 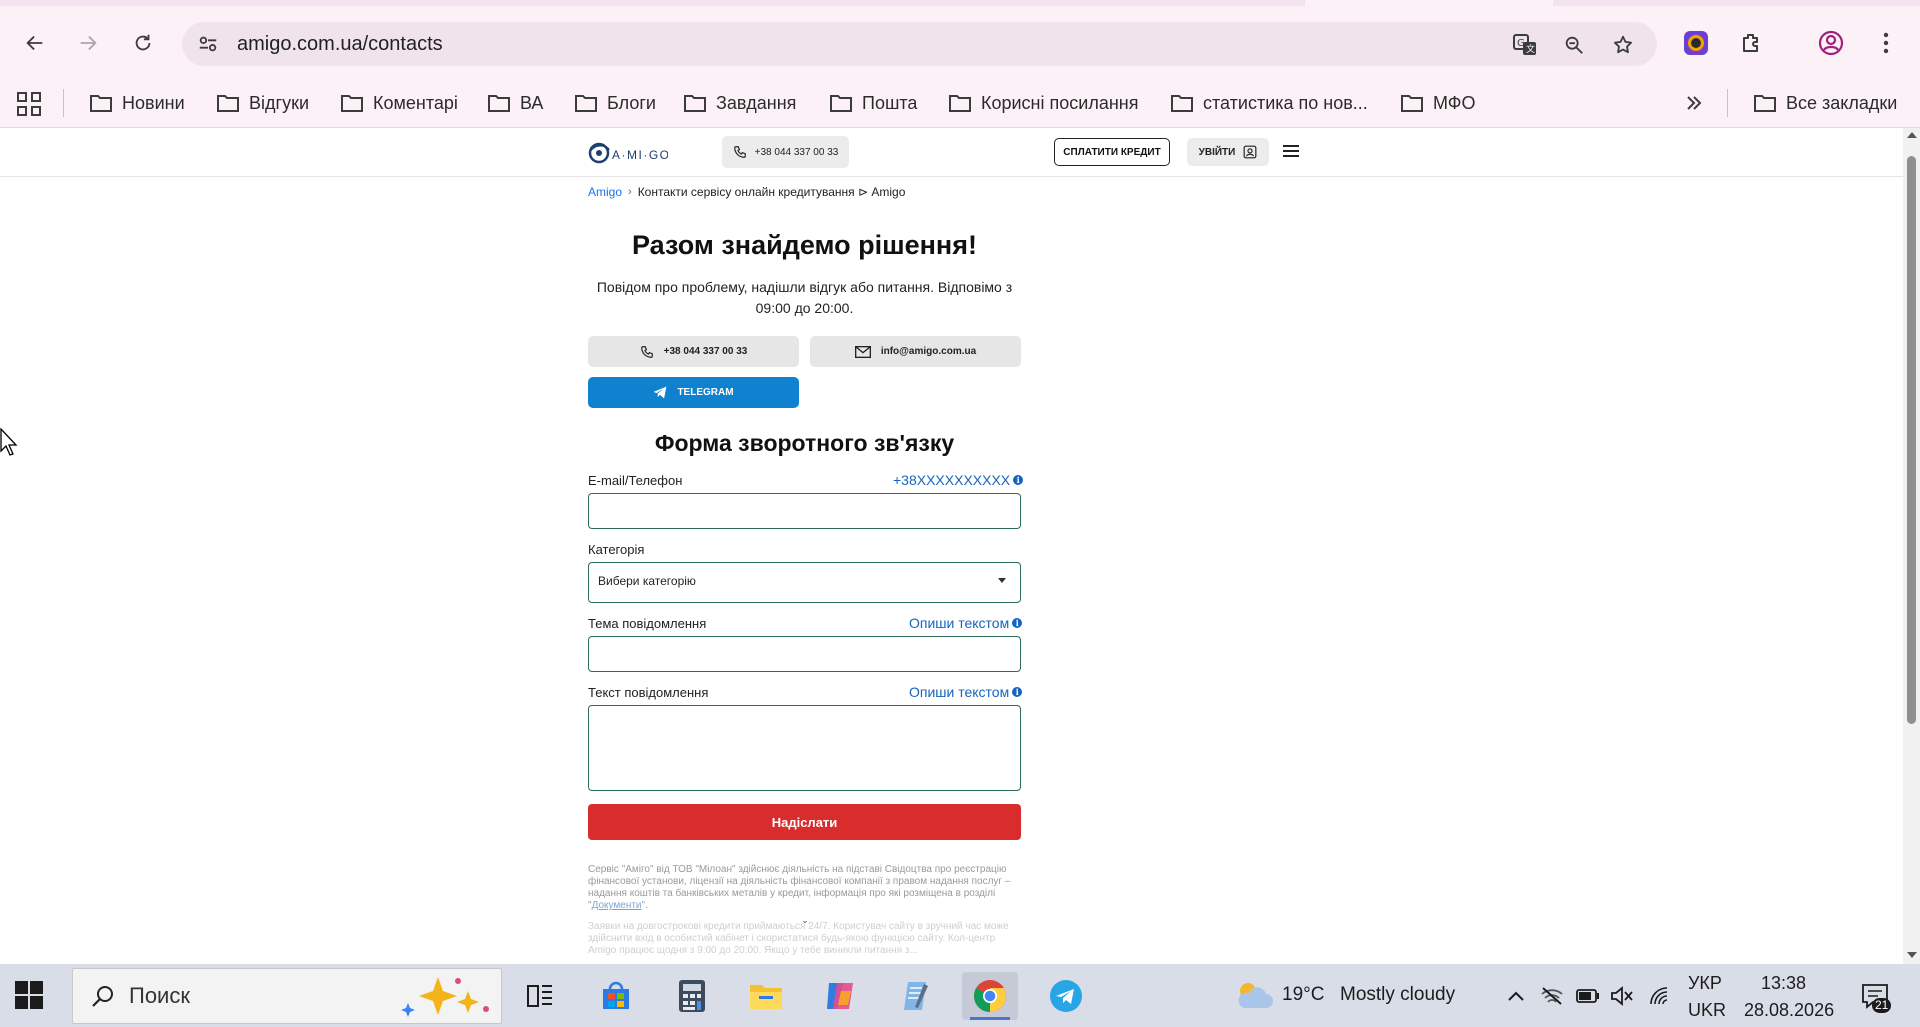 I want to click on contact-field-label: E-mail/Телефон, so click(x=635, y=480).